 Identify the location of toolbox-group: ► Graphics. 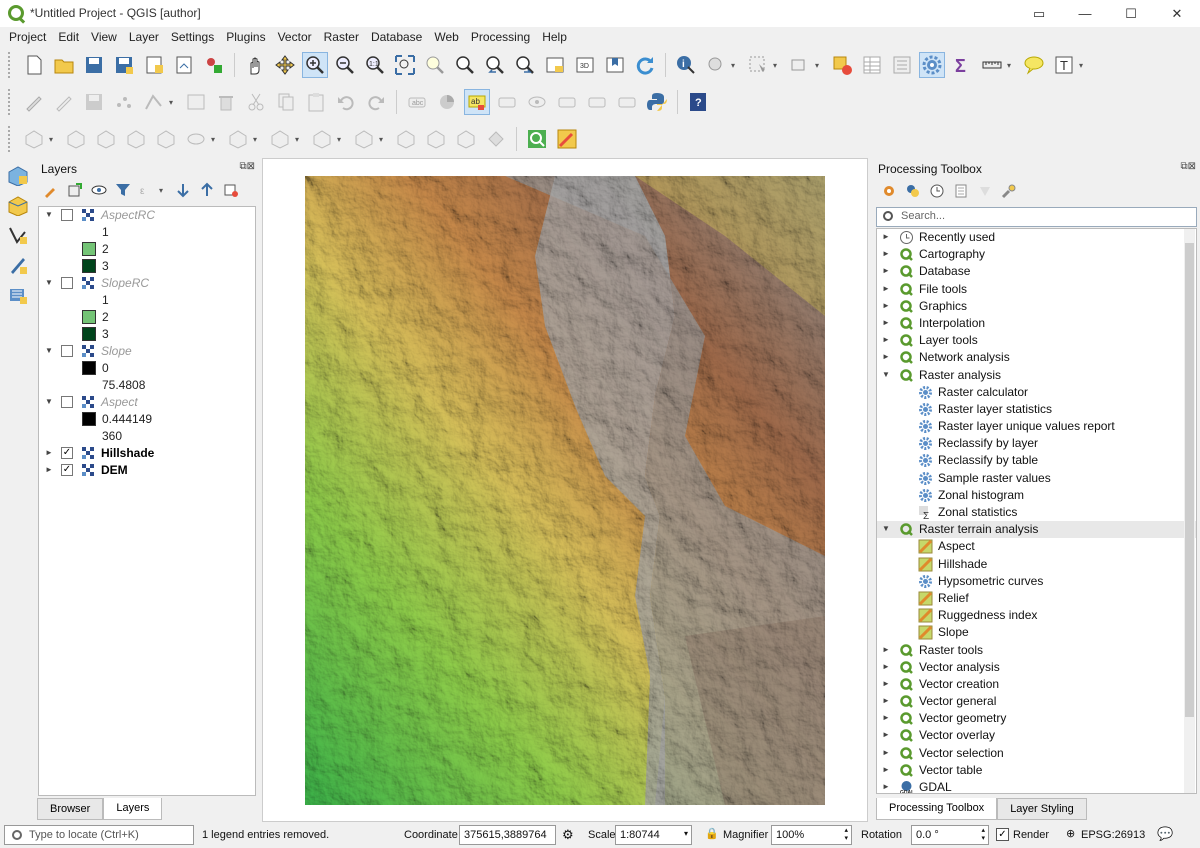
(1036, 306).